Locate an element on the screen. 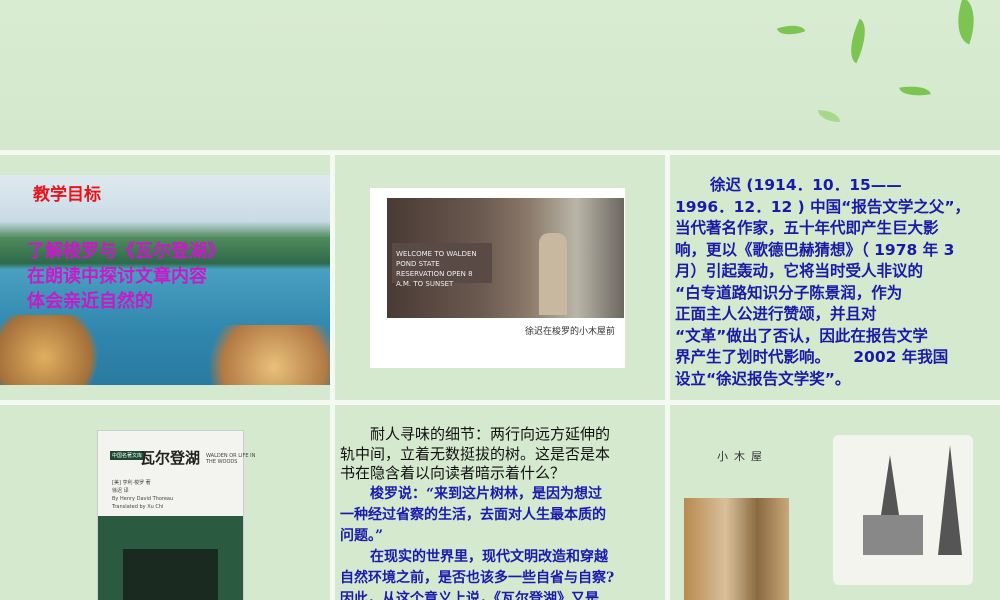 This screenshot has width=1000, height=600. slide-teaching-goals: 教学目标 了解梭罗与《瓦尔登湖》 在朗读中探讨文章内容 体会亲近自然的 is located at coordinates (165, 277).